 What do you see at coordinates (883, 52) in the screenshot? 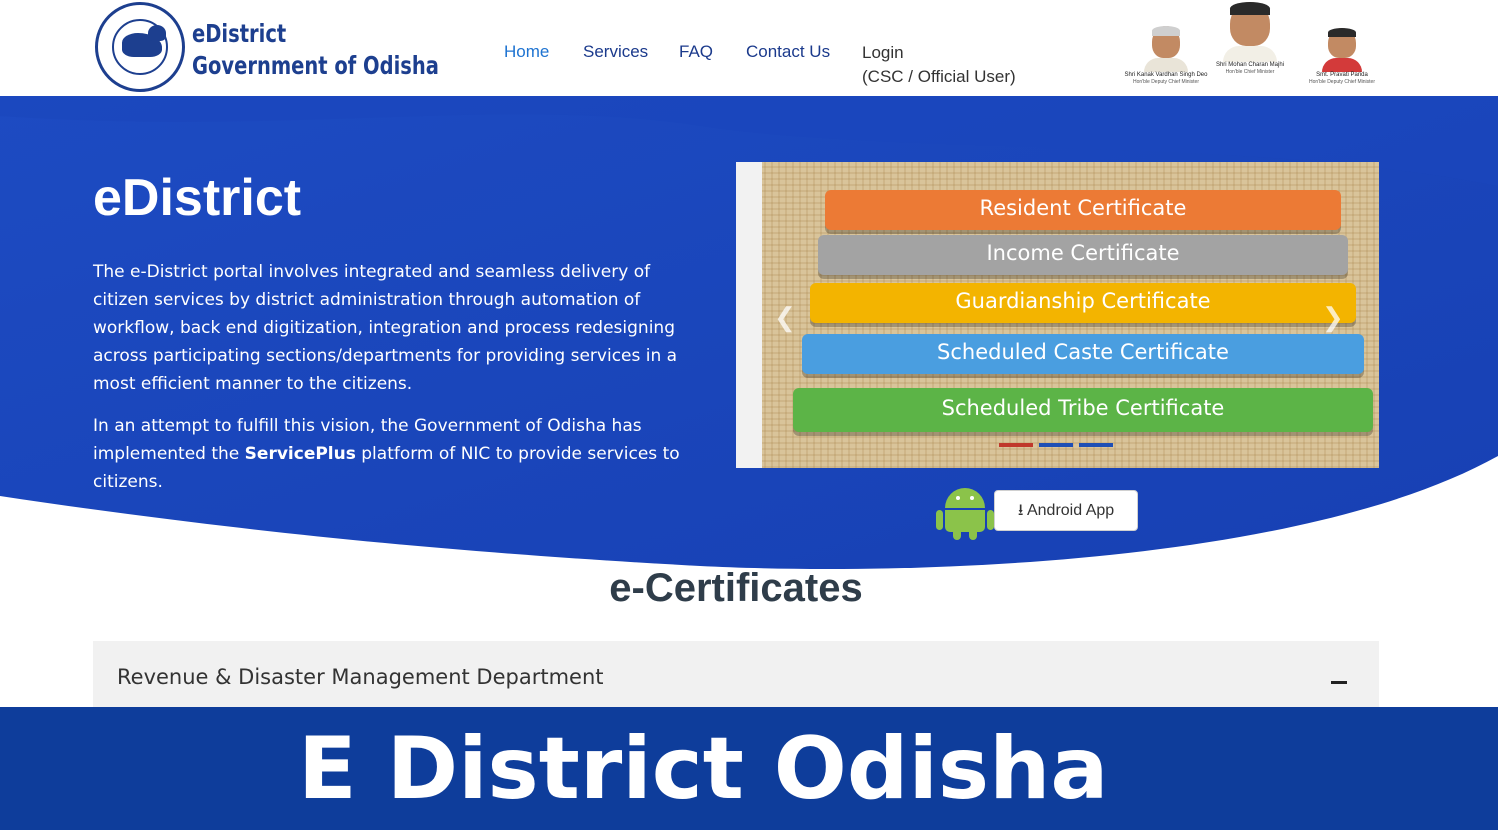
I see `login-label: Login` at bounding box center [883, 52].